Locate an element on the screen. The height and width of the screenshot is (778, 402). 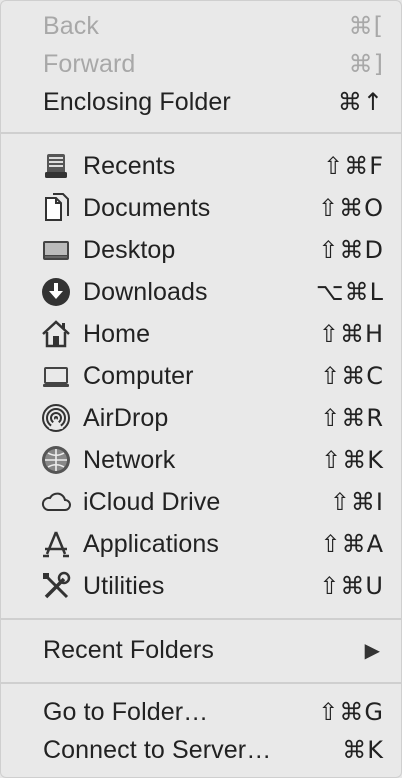
menu-item-recents: Recents ⇧⌘F is located at coordinates (201, 166).